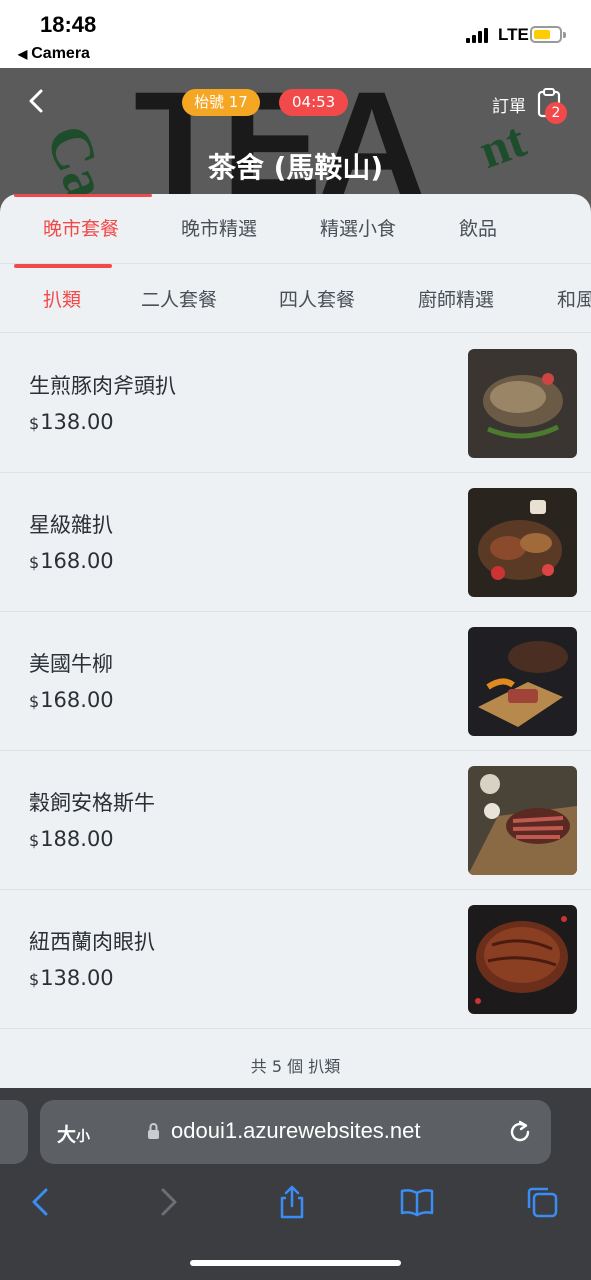 Image resolution: width=591 pixels, height=1280 pixels. I want to click on home-indicator, so click(295, 1263).